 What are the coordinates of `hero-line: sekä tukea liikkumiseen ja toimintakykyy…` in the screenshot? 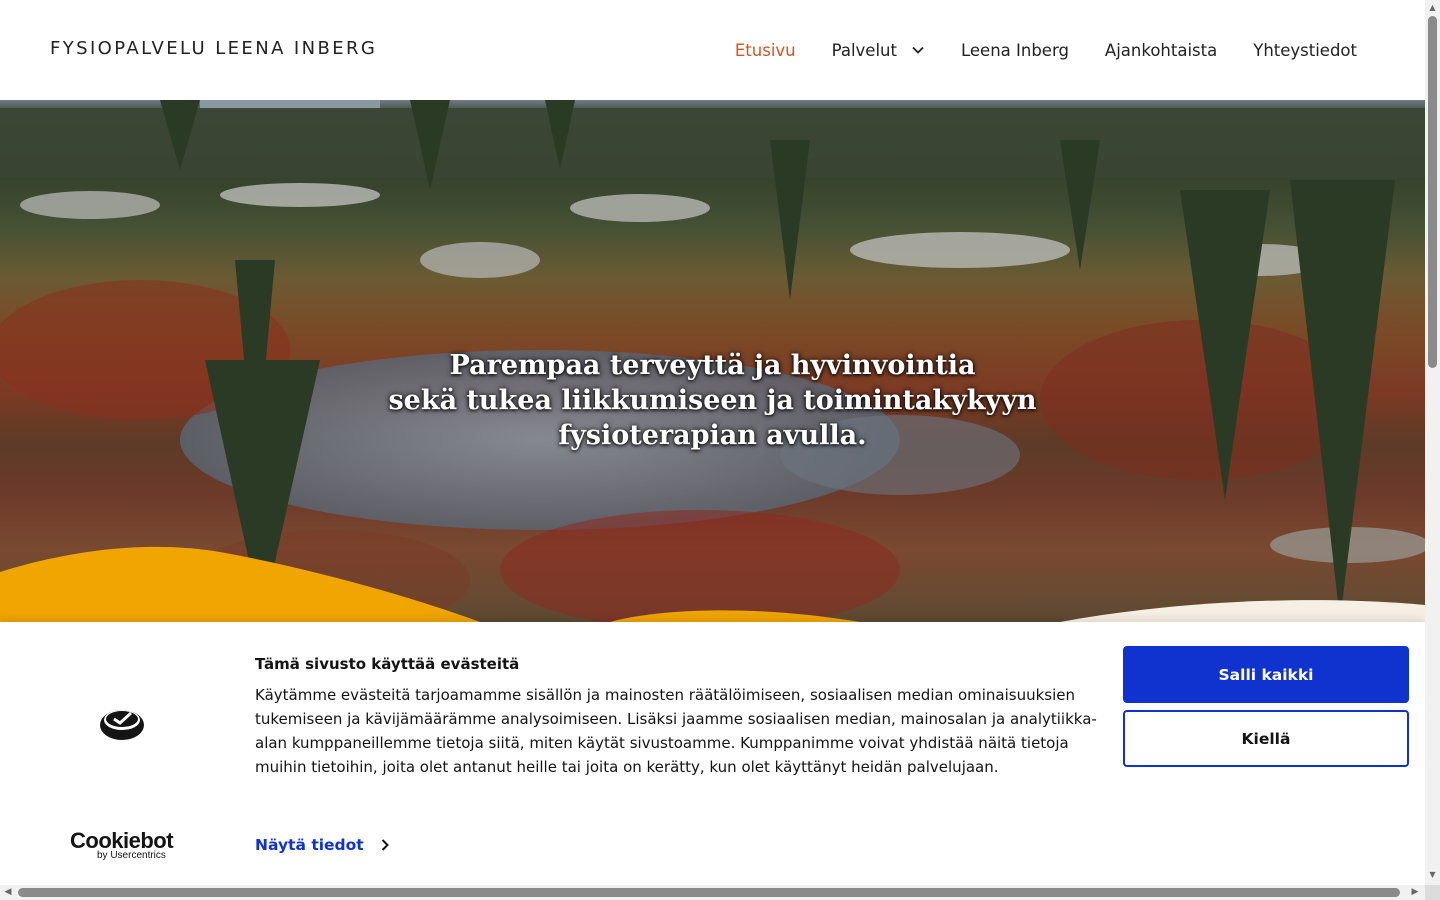 It's located at (712, 400).